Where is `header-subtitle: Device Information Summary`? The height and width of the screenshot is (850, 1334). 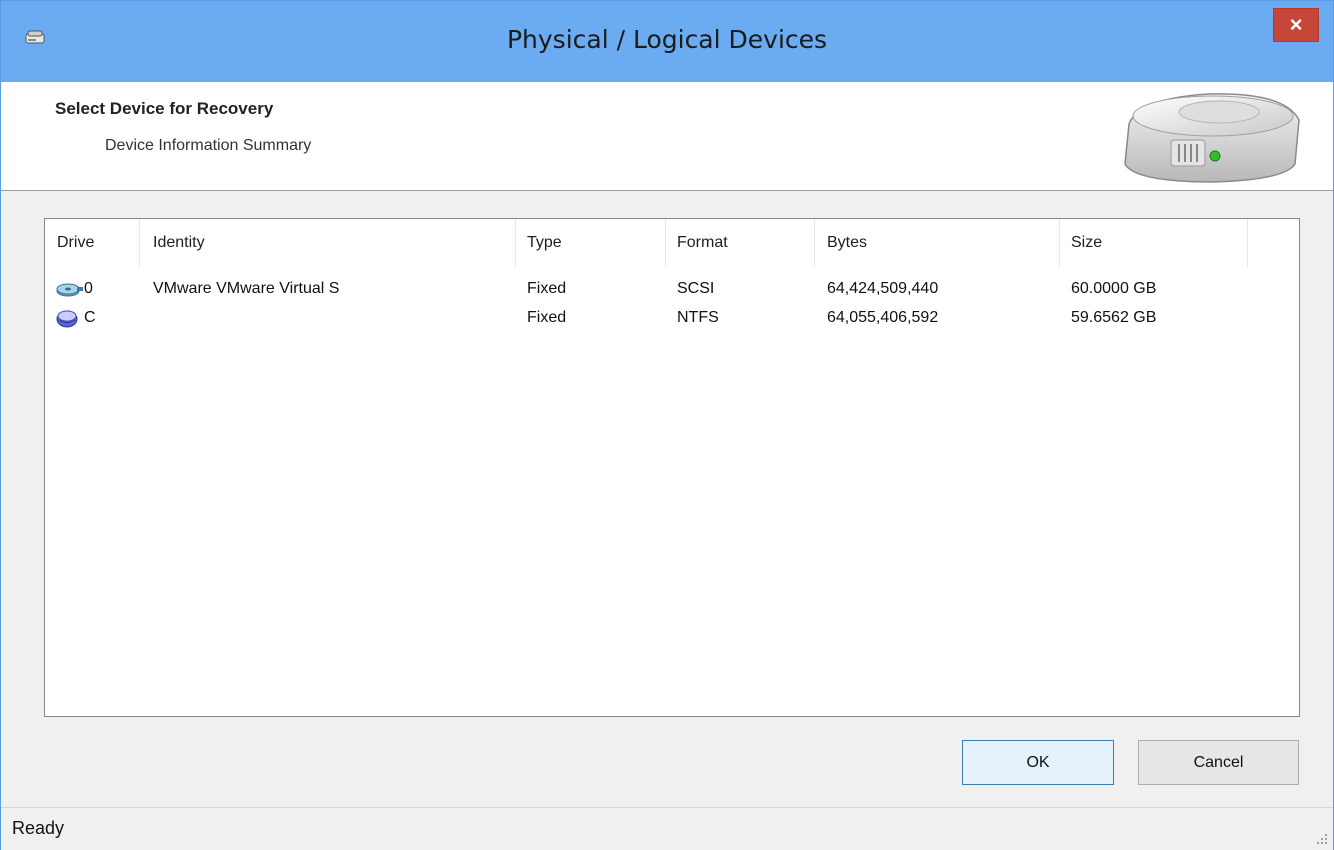 header-subtitle: Device Information Summary is located at coordinates (208, 145).